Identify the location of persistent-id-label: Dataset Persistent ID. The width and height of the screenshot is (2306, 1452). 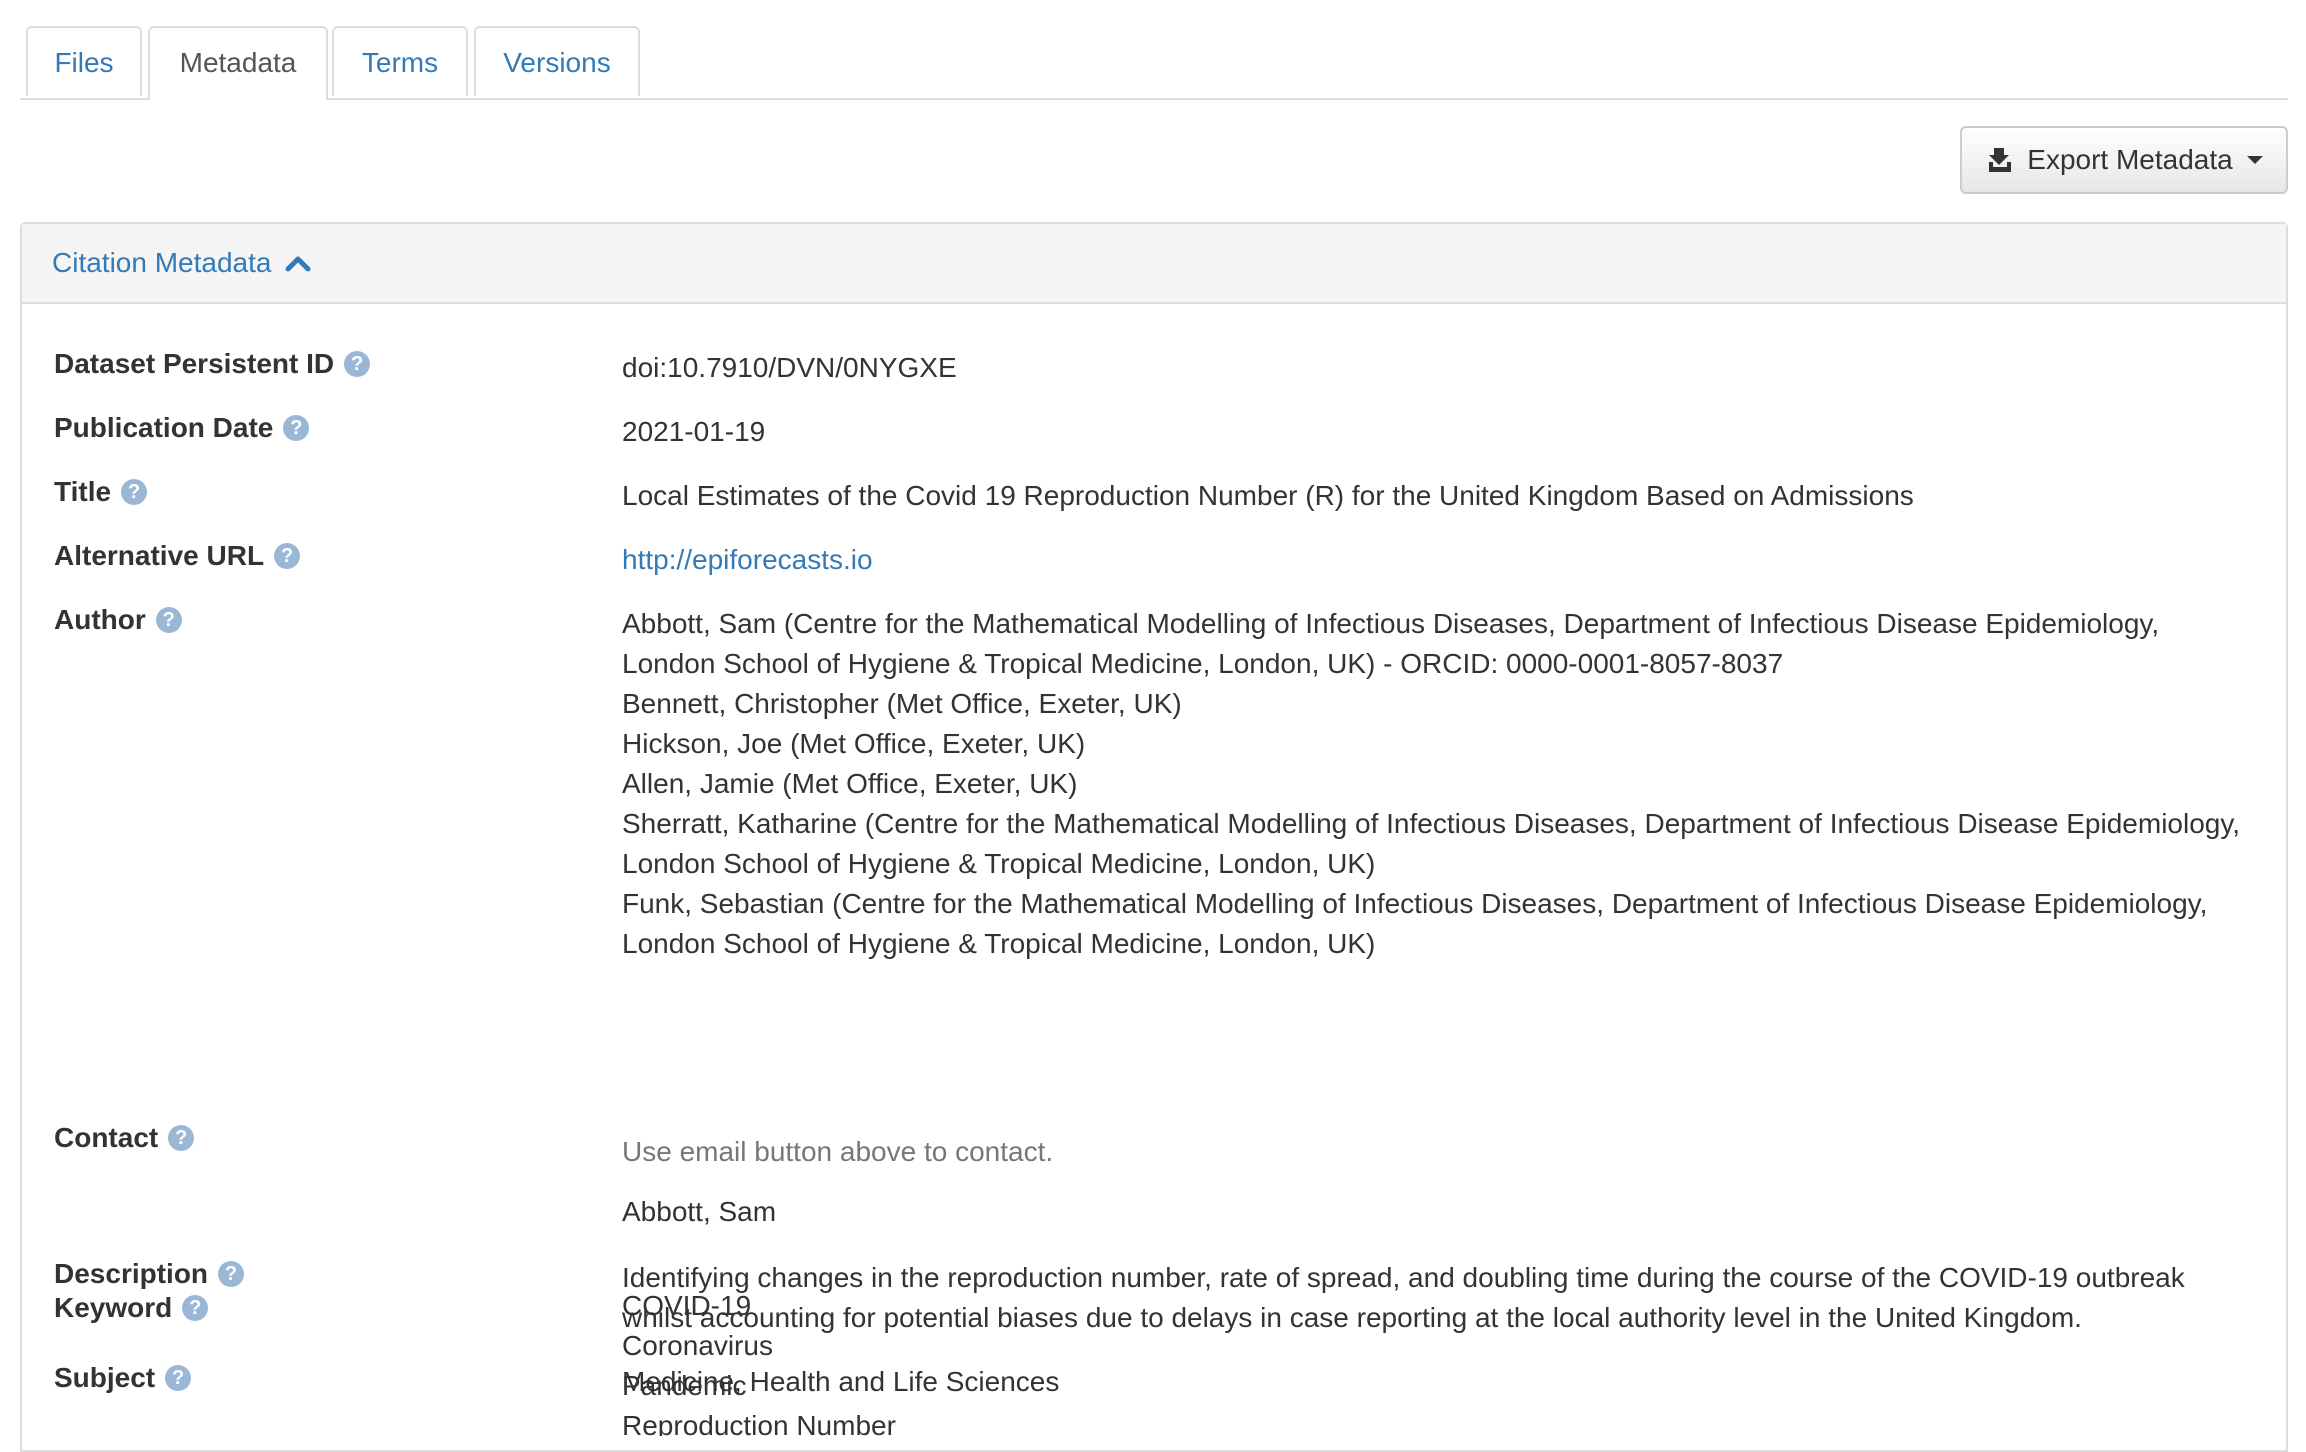
(194, 363).